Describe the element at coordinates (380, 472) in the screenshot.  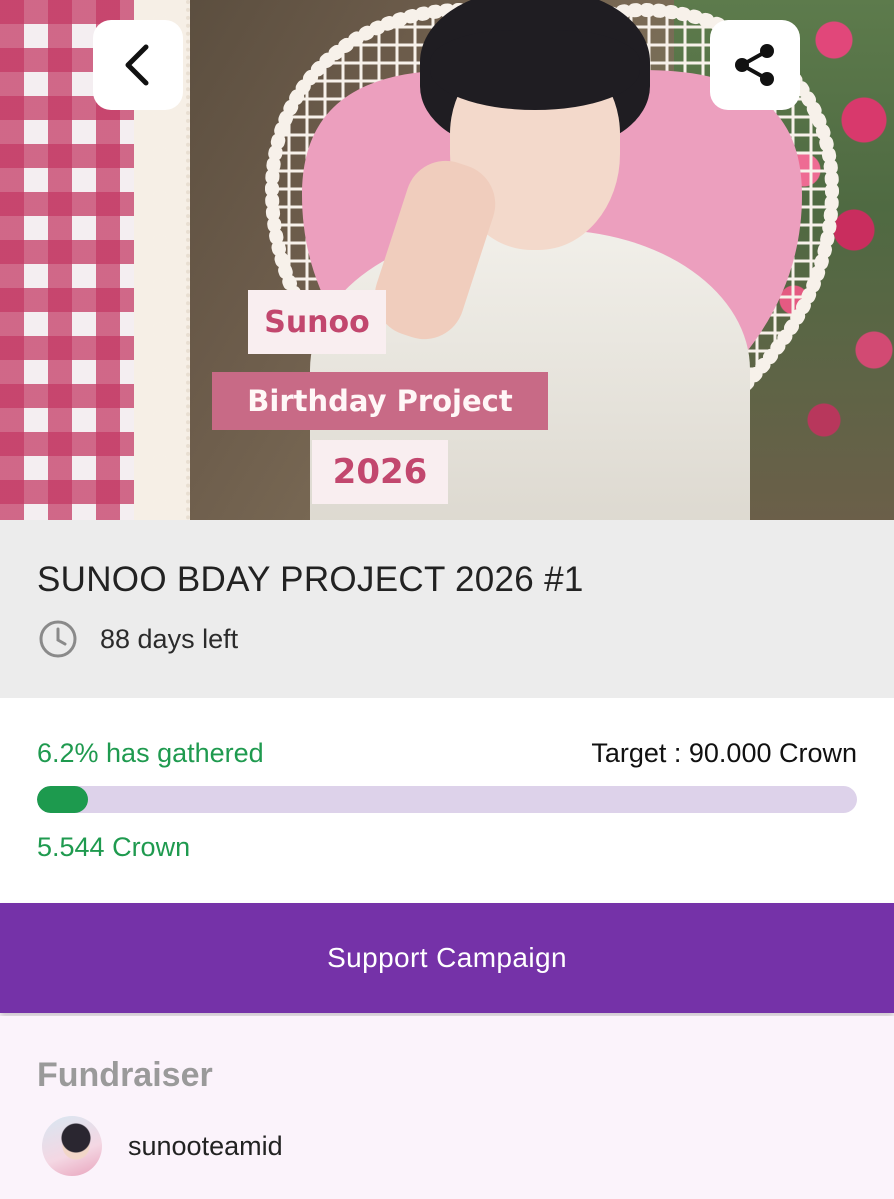
I see `banner-year-tag: 2026` at that location.